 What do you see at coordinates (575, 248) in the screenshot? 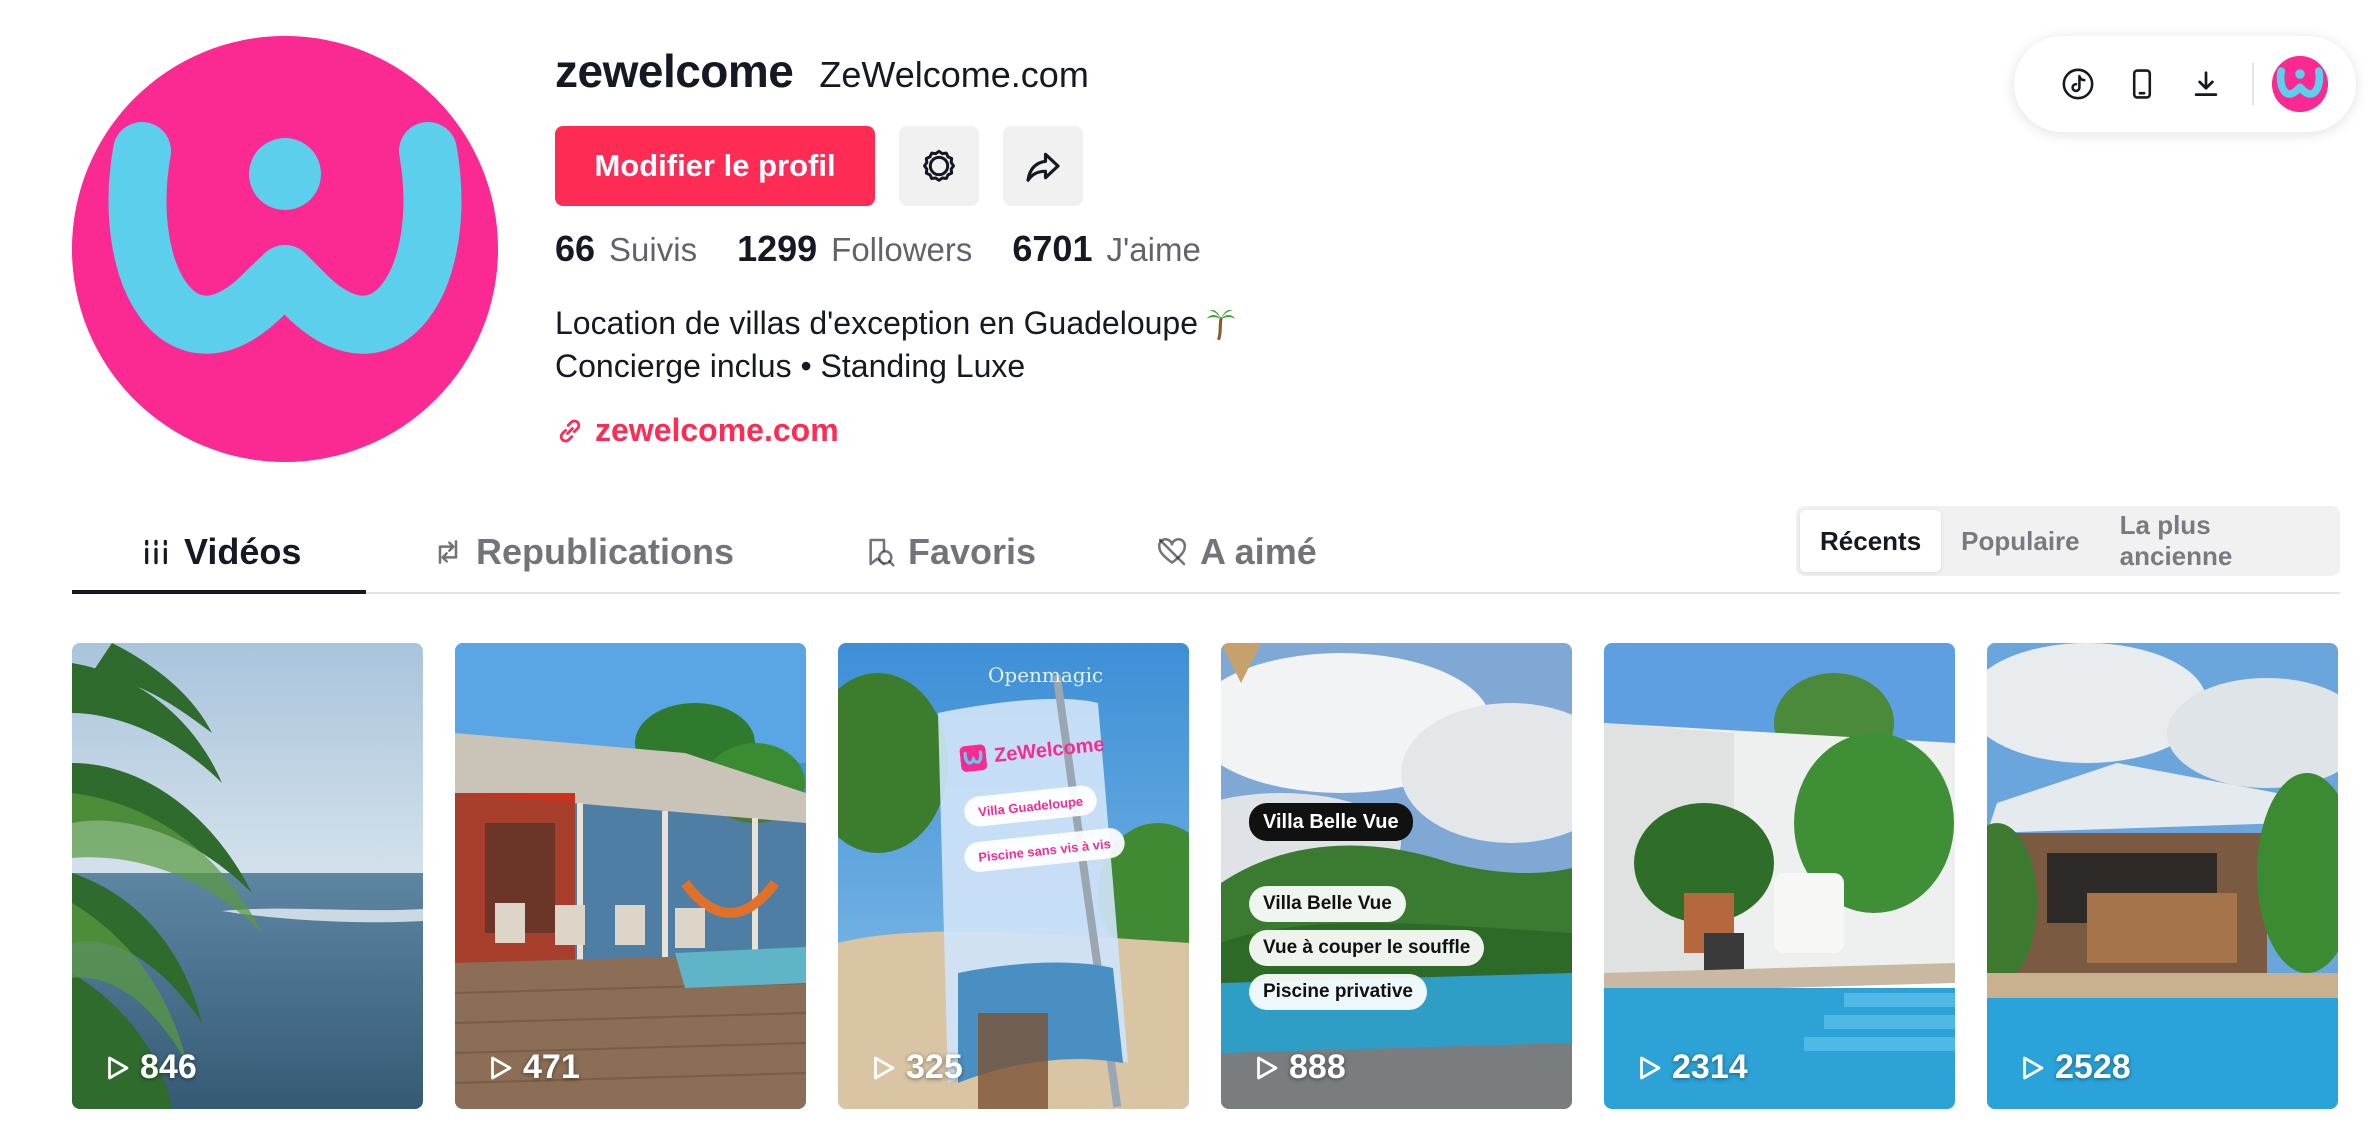
I see `stat-following-count: 66` at bounding box center [575, 248].